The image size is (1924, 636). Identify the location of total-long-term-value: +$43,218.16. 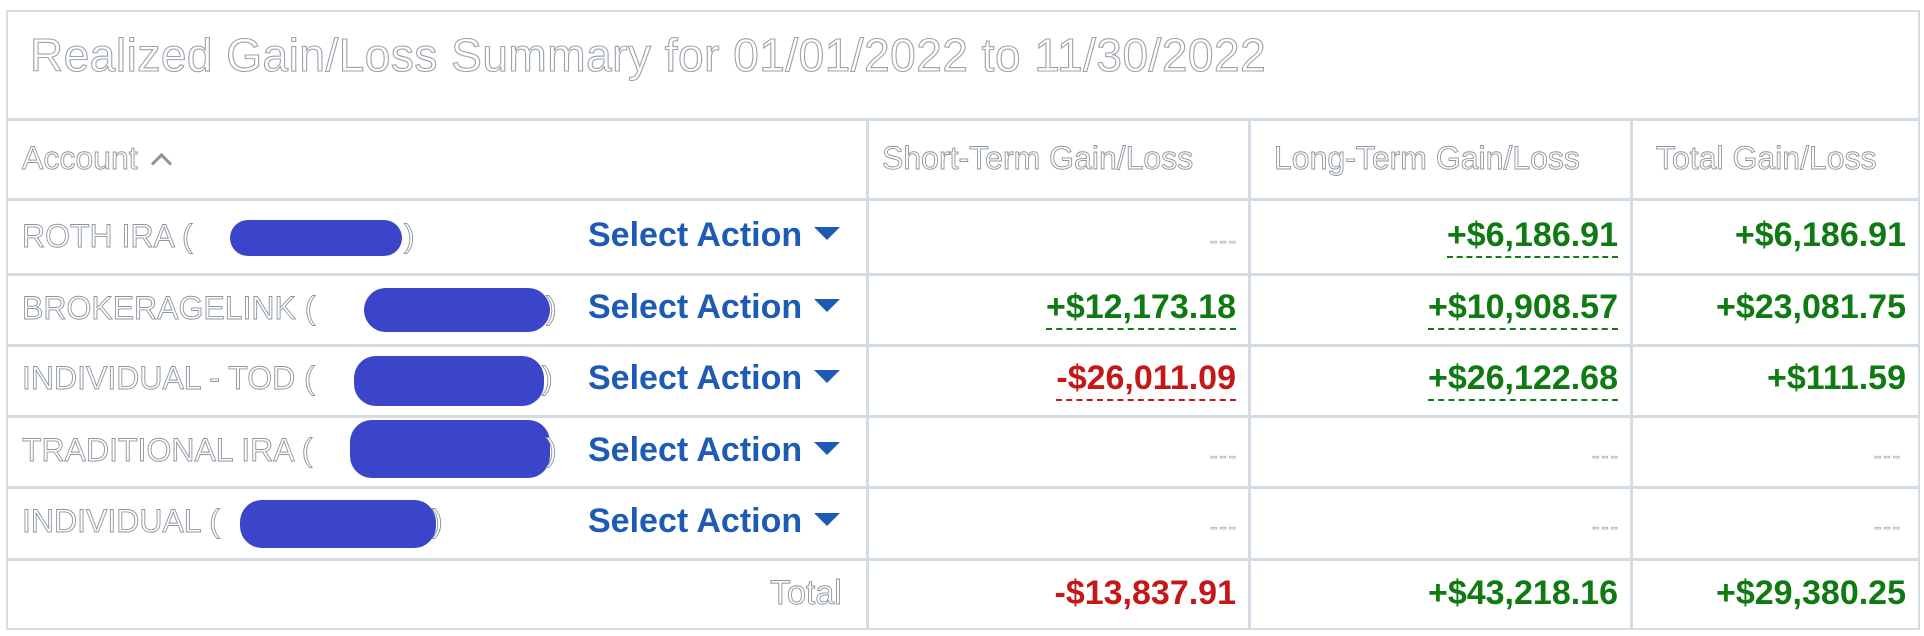
(1522, 593).